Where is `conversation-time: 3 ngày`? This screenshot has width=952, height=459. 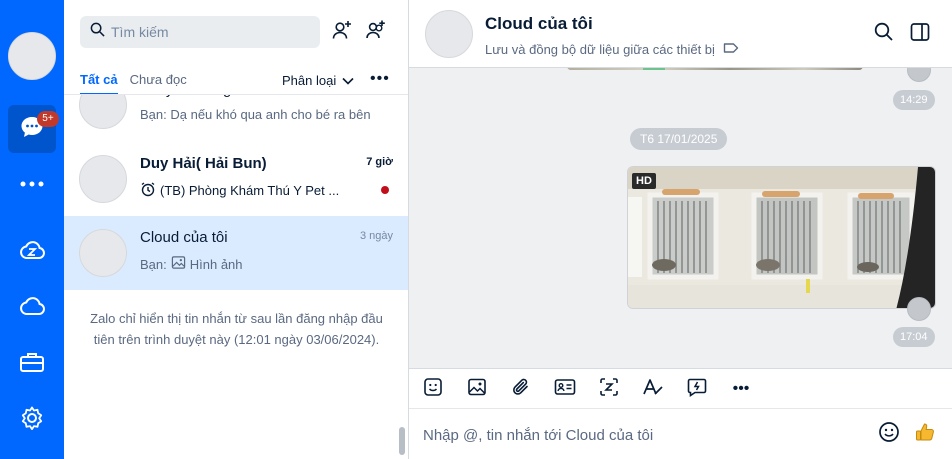
conversation-time: 3 ngày is located at coordinates (376, 236).